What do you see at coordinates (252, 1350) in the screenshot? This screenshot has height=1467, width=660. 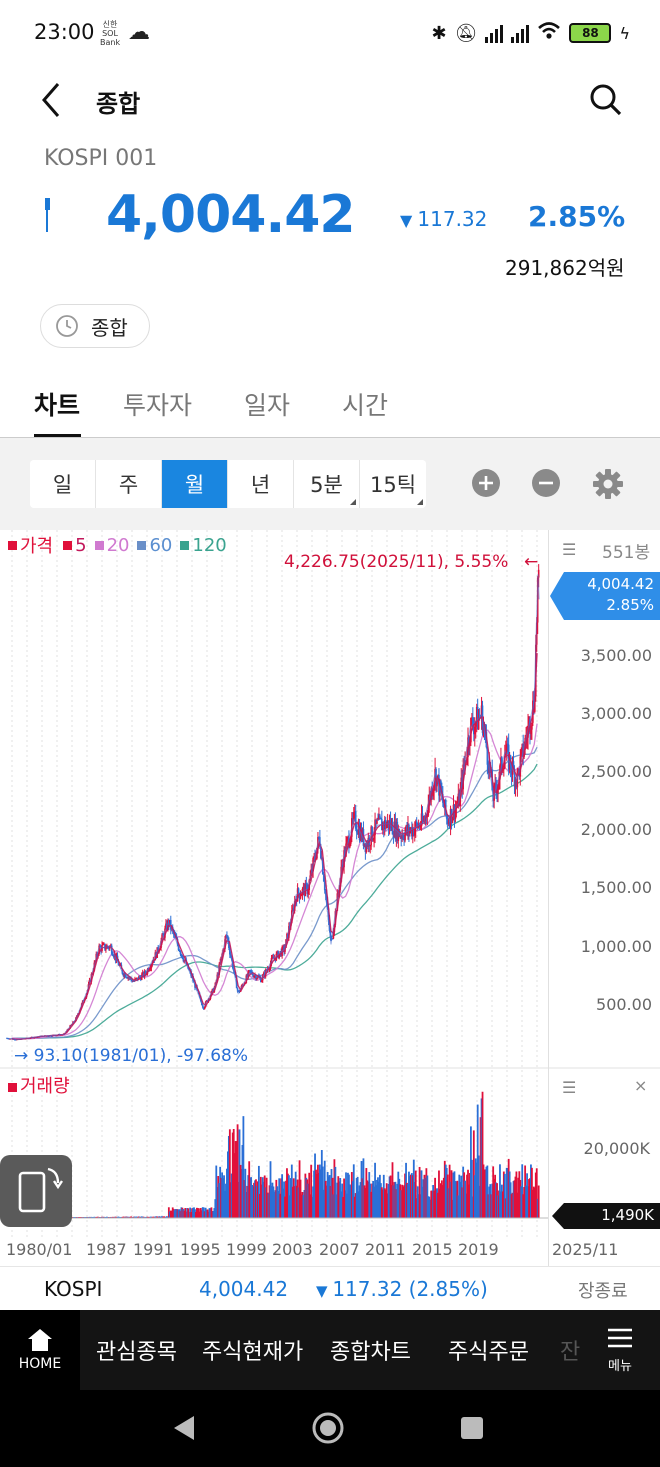 I see `nav-stock-quote: 주식현재가` at bounding box center [252, 1350].